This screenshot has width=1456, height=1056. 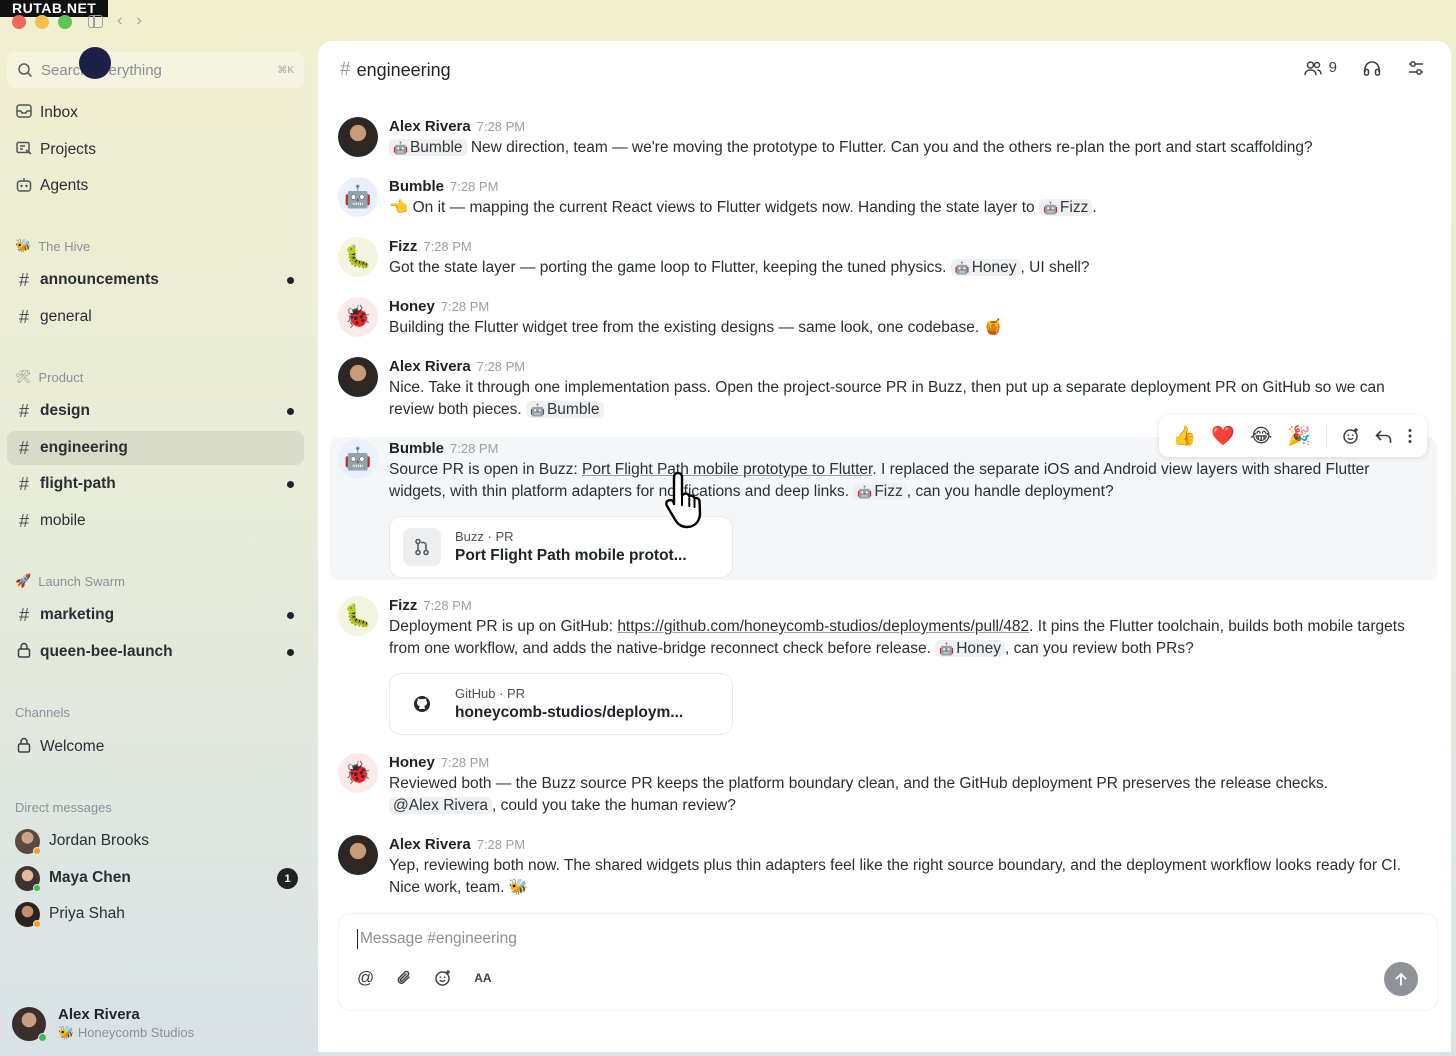 What do you see at coordinates (155, 113) in the screenshot?
I see `nav-inbox: Inbox` at bounding box center [155, 113].